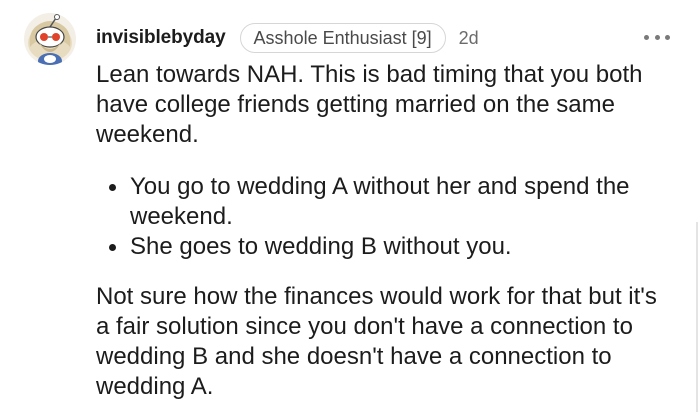  What do you see at coordinates (342, 38) in the screenshot?
I see `user-flair-badge: Asshole Enthusiast [9]` at bounding box center [342, 38].